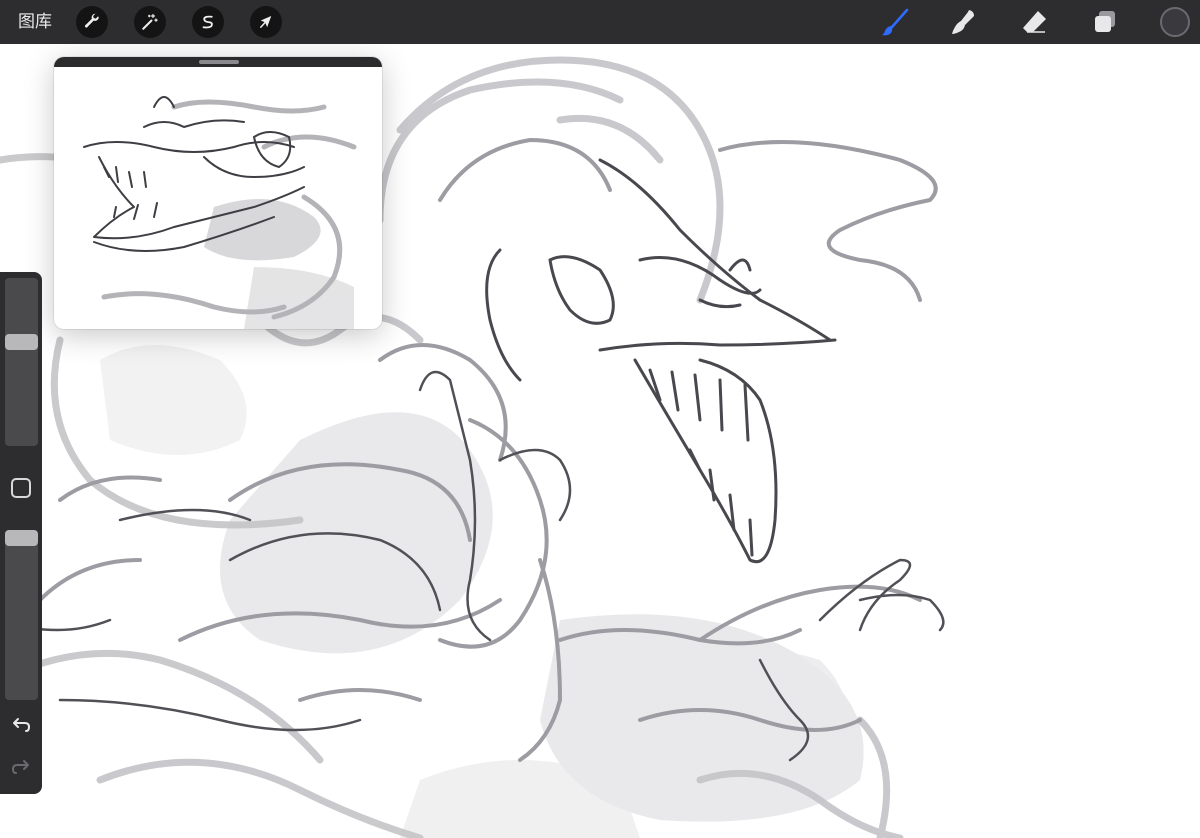 The height and width of the screenshot is (838, 1200). I want to click on left-sidebar, so click(21, 533).